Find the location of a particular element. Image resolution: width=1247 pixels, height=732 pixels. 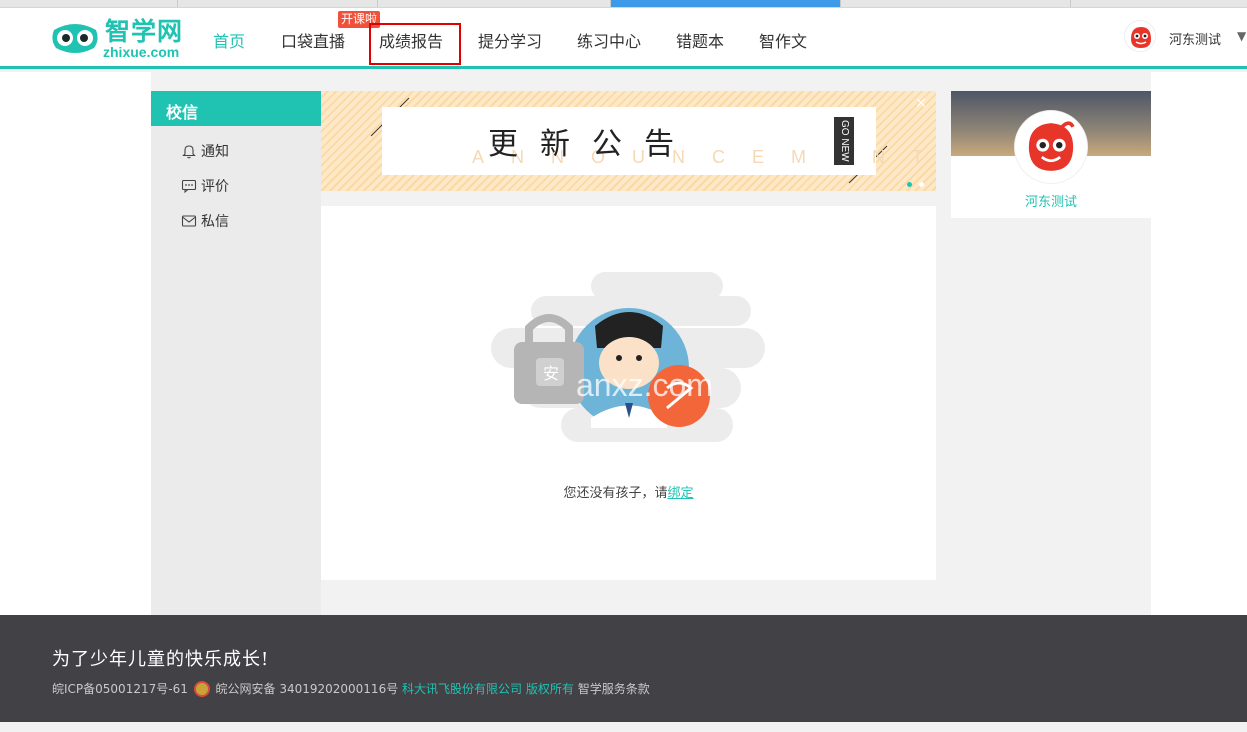

sidebar-title: 校信 is located at coordinates (236, 108).